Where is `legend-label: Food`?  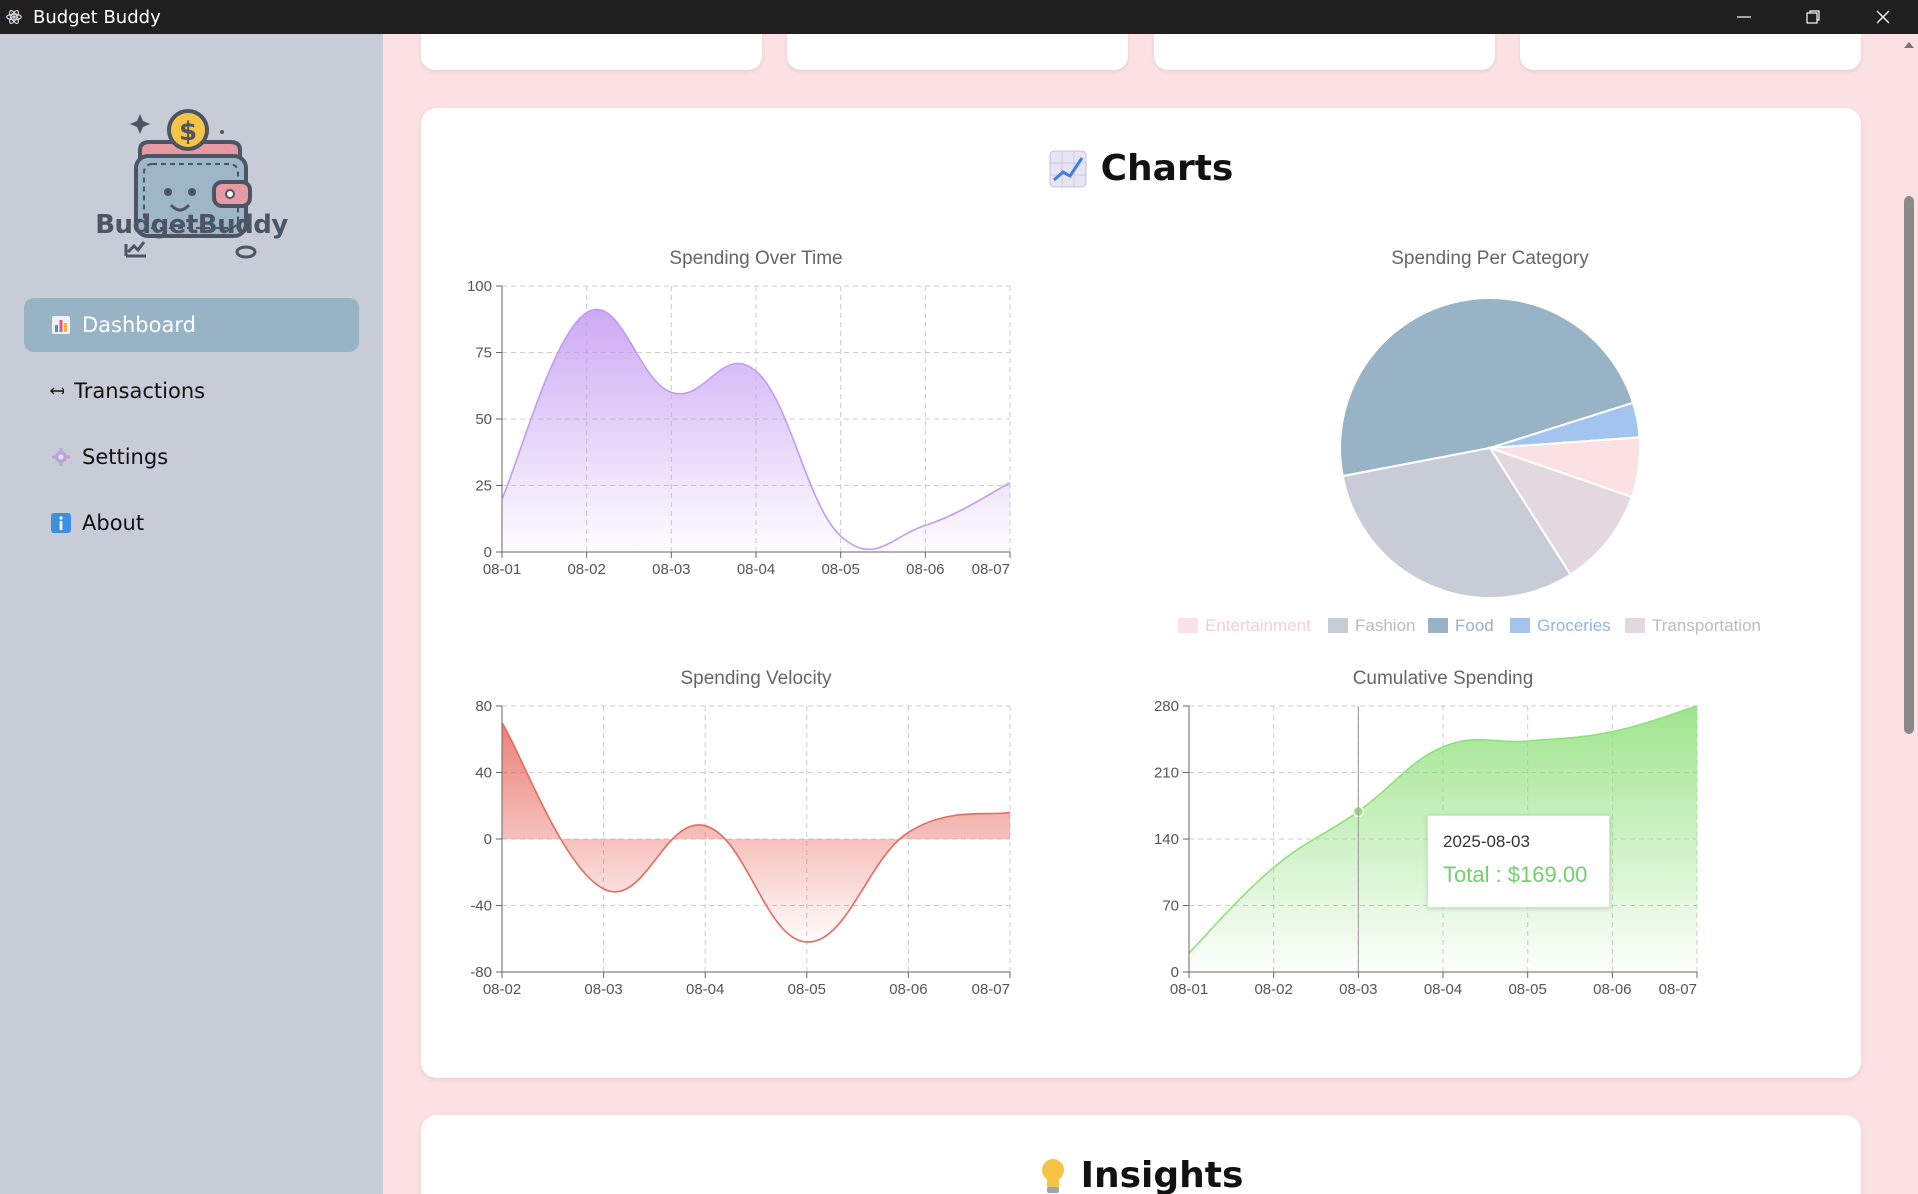 legend-label: Food is located at coordinates (1474, 625).